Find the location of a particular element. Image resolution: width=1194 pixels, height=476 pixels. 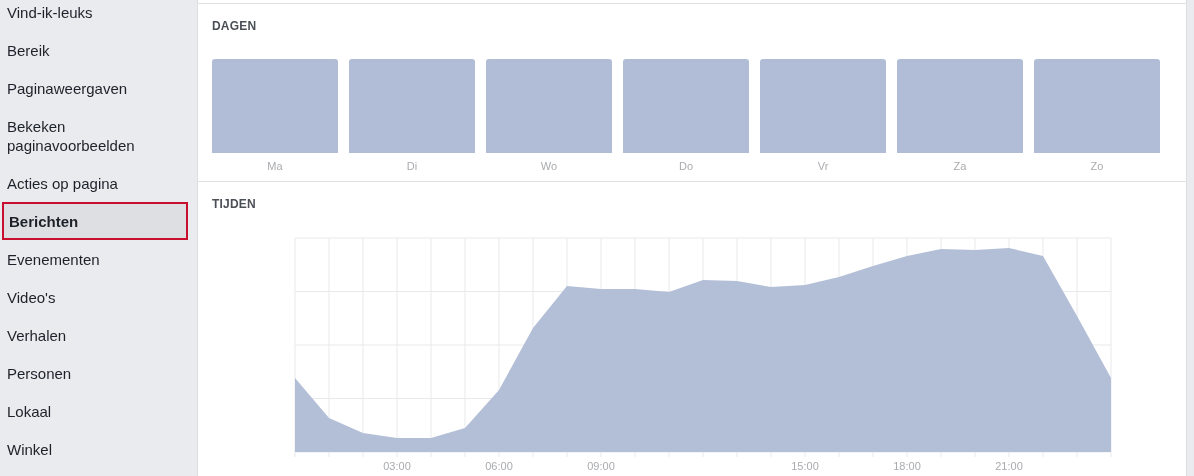

sidebar-item: Lokaal is located at coordinates (98, 411).